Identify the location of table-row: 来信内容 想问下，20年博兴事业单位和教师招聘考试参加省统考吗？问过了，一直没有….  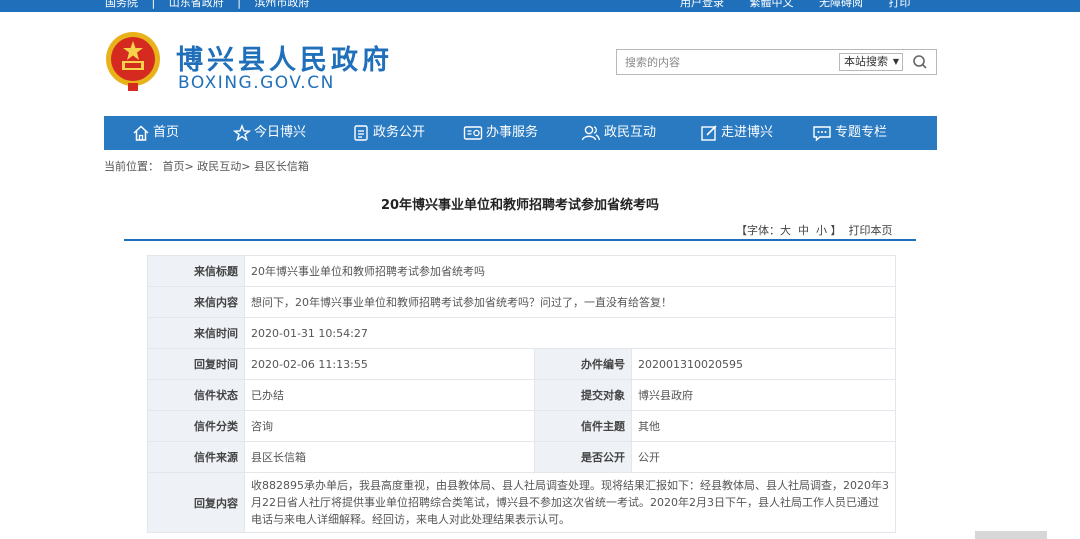
(521, 302).